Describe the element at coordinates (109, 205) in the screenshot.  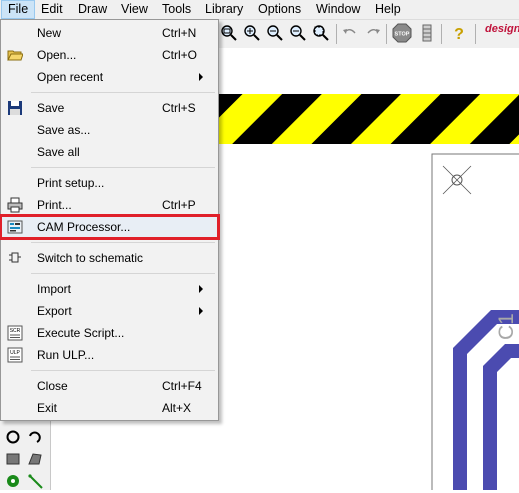
I see `menu-item-print: Print... Ctrl+P` at that location.